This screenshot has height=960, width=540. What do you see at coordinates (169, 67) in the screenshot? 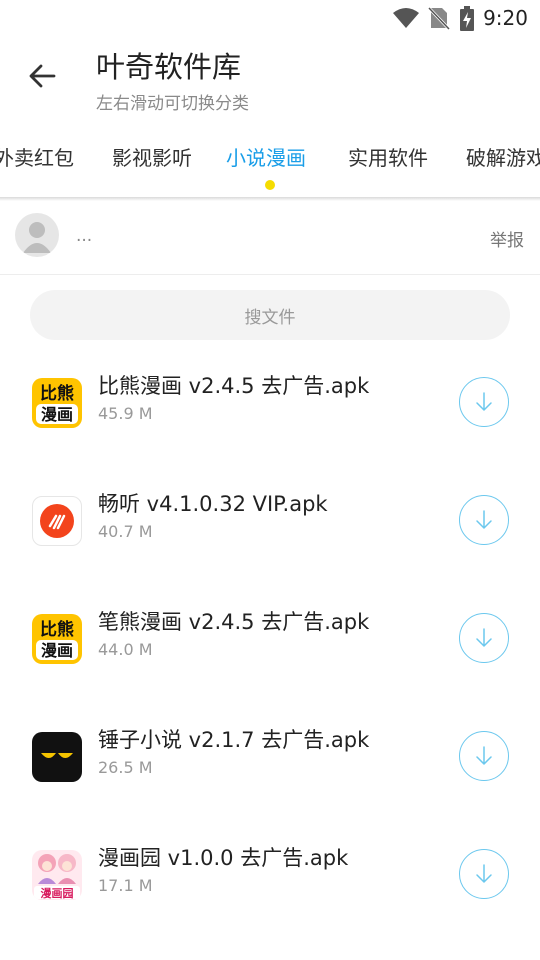
I see `page-title: 叶奇软件库` at bounding box center [169, 67].